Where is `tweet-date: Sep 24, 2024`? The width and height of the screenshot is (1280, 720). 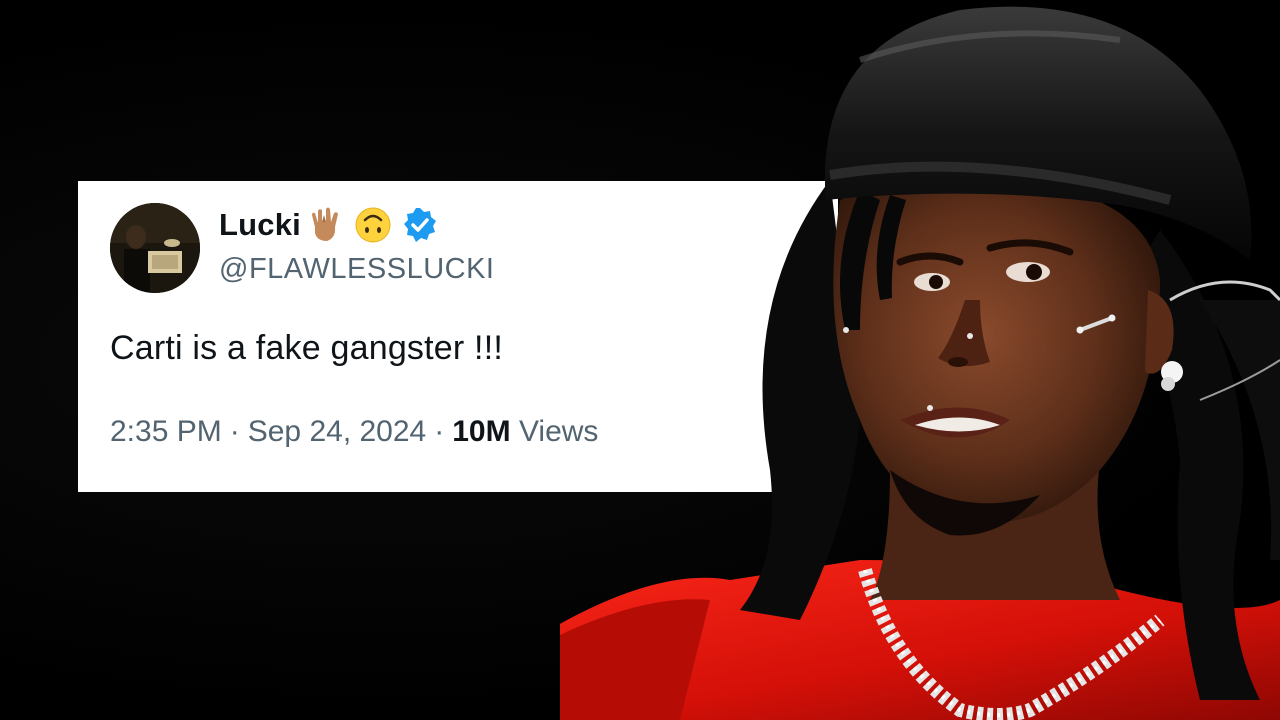 tweet-date: Sep 24, 2024 is located at coordinates (337, 431).